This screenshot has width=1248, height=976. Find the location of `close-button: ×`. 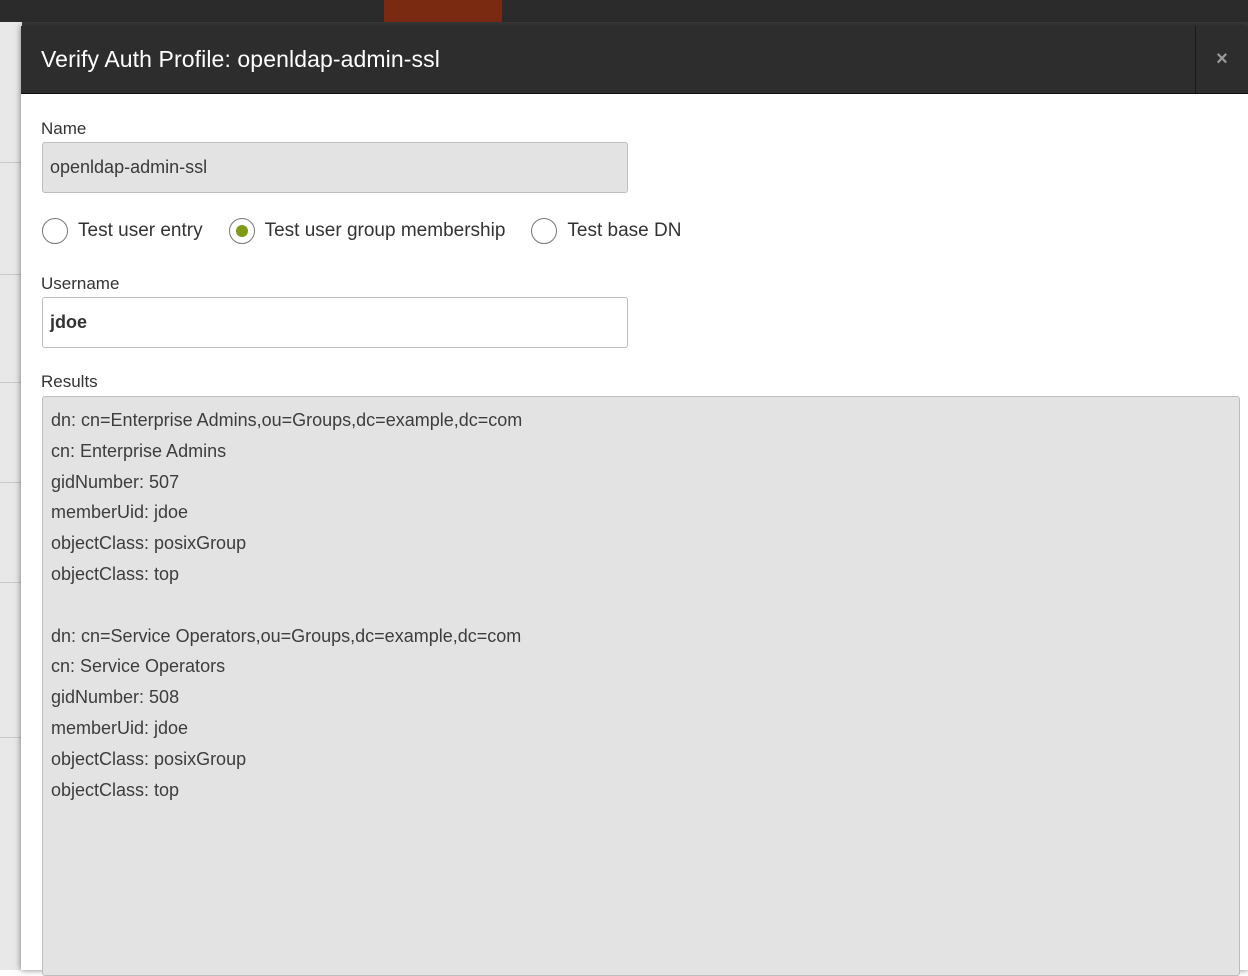

close-button: × is located at coordinates (1221, 59).